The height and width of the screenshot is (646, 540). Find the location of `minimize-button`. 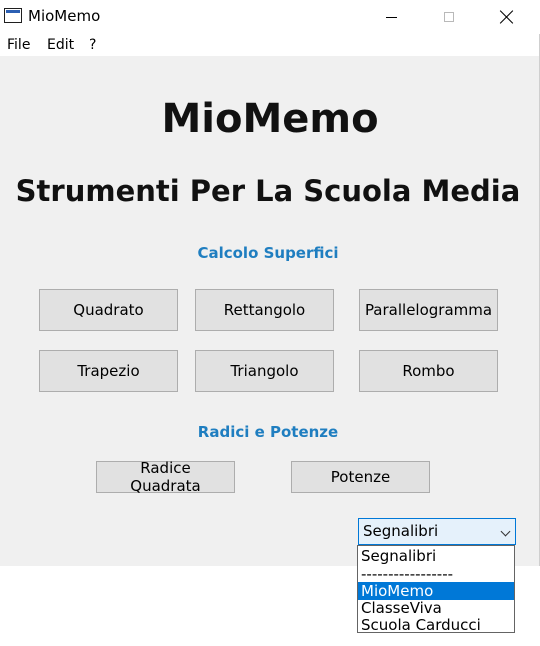

minimize-button is located at coordinates (391, 17).